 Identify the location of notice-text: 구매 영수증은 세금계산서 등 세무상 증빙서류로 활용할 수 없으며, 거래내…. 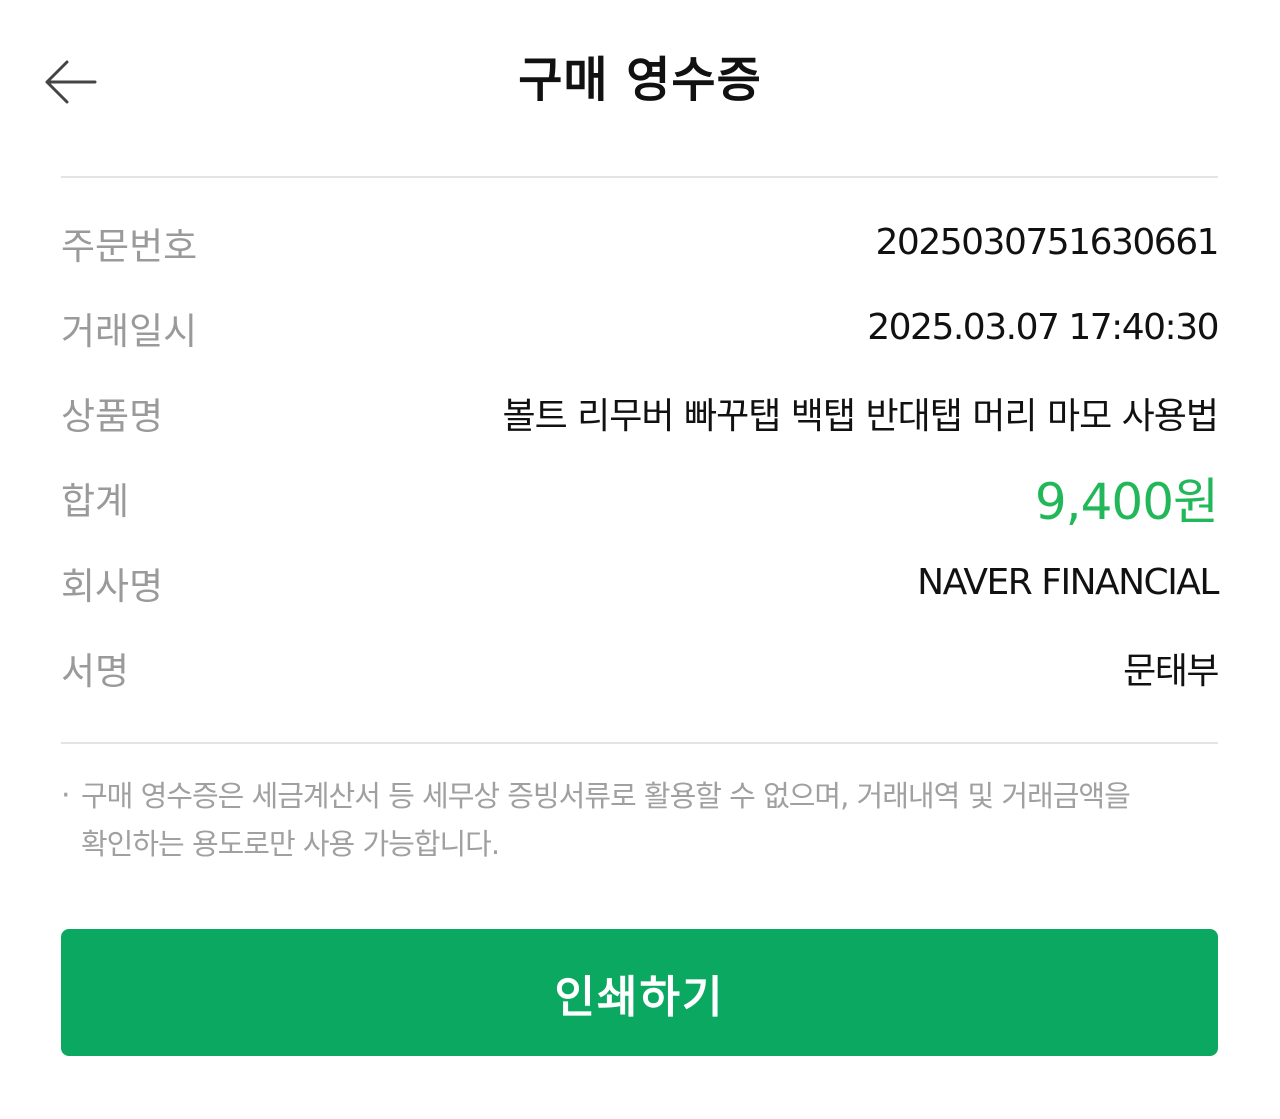
(606, 820).